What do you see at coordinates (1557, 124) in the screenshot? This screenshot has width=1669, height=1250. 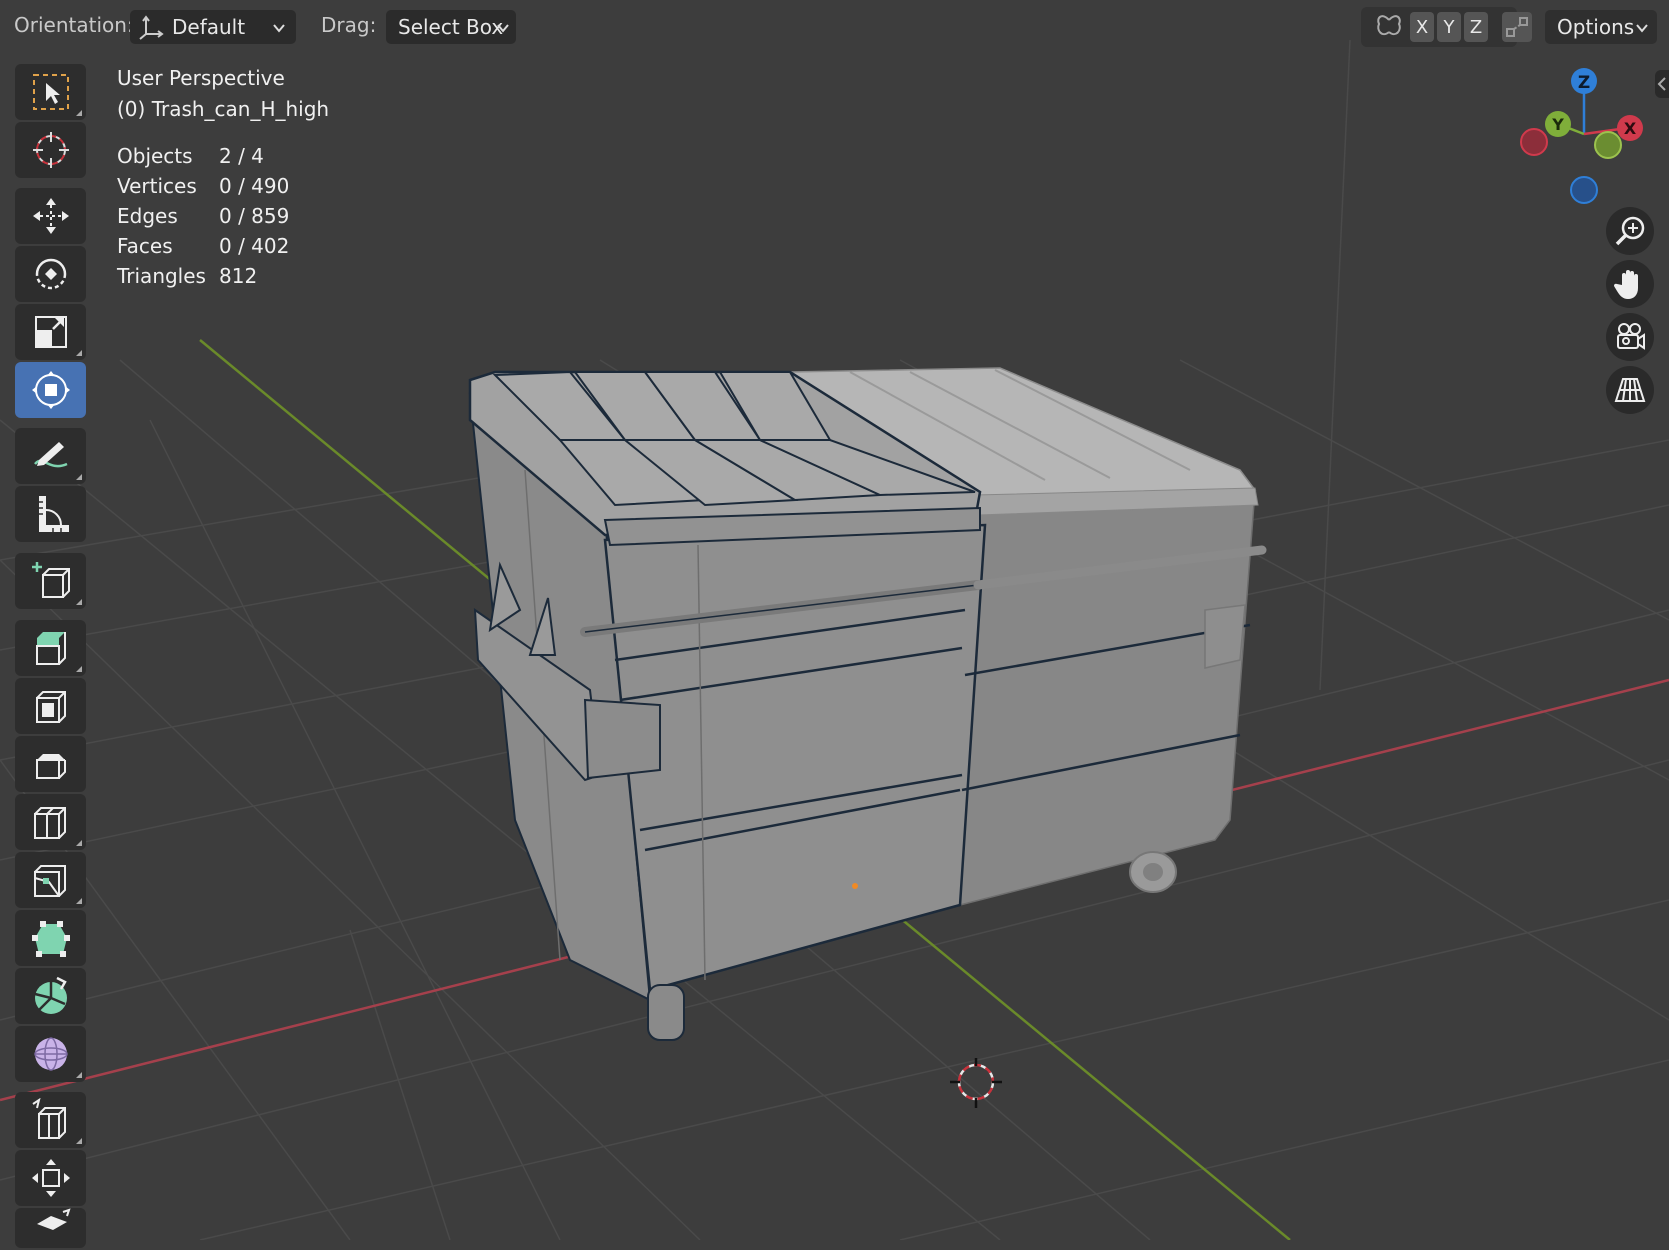 I see `gizmo-y-label: Y` at bounding box center [1557, 124].